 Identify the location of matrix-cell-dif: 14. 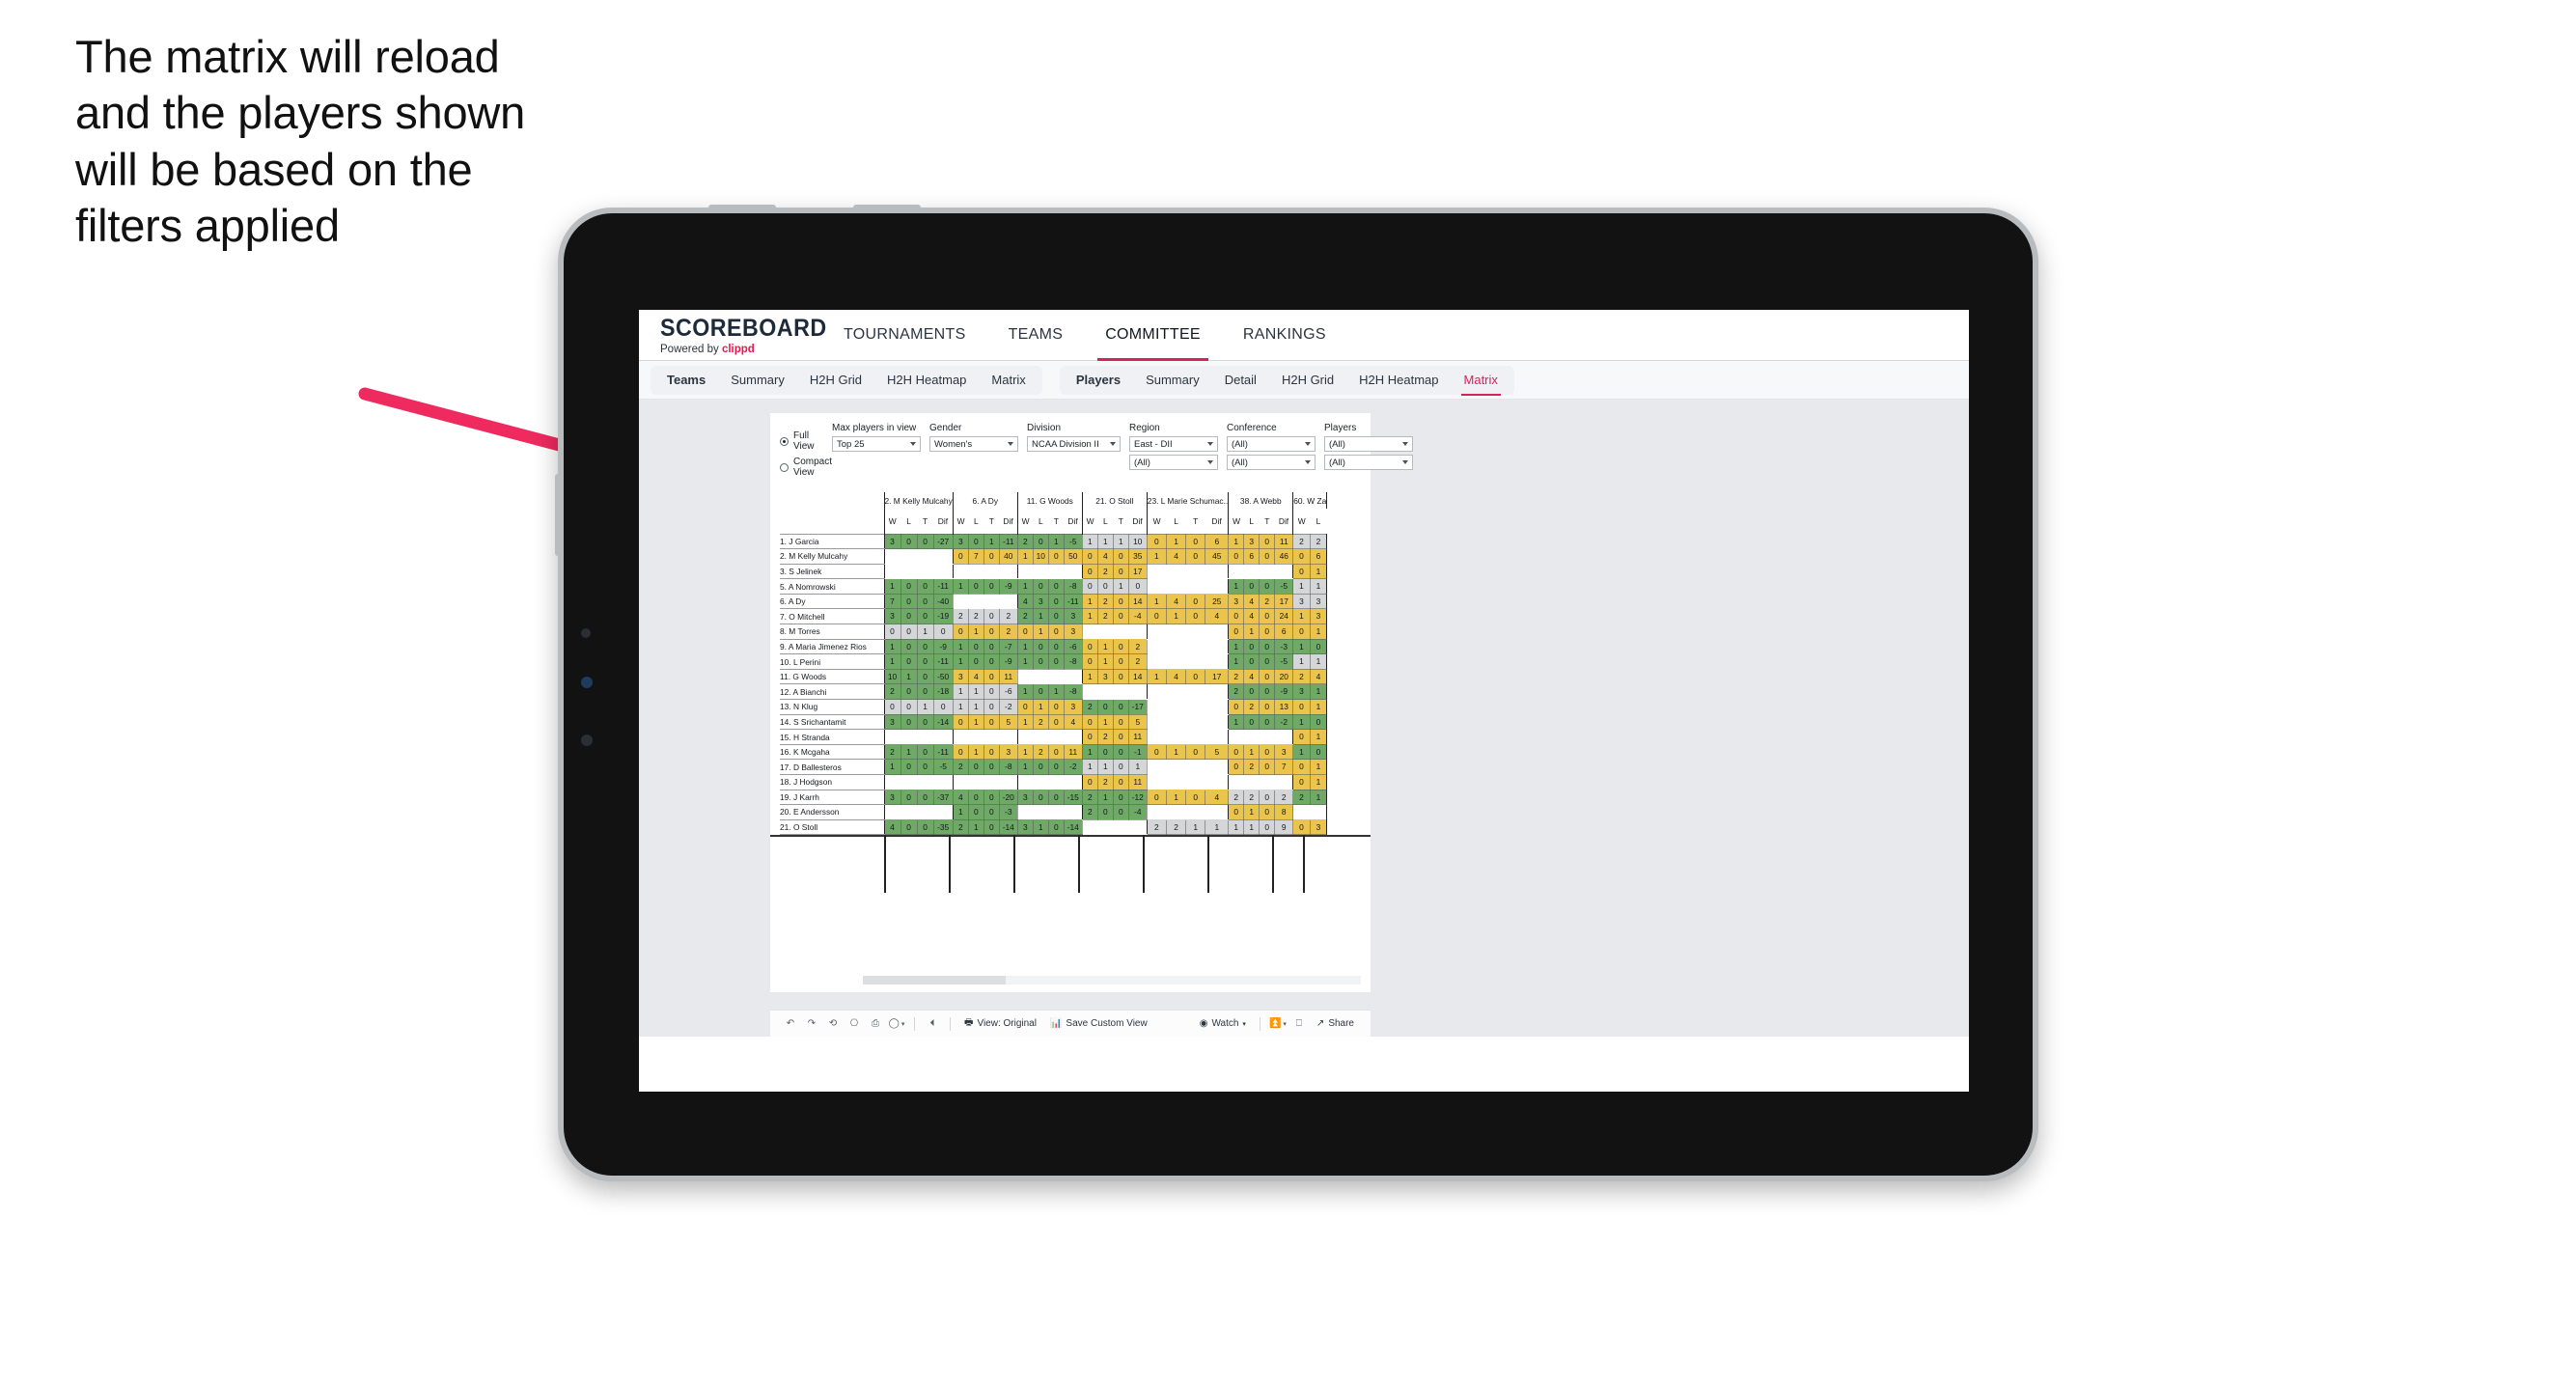
(1137, 676).